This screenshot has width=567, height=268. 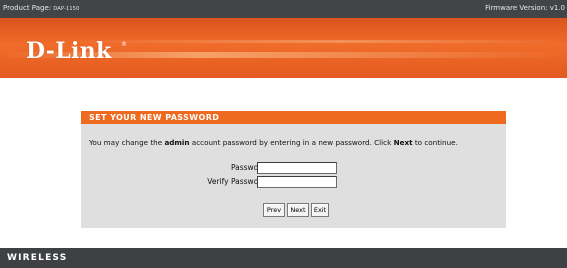 What do you see at coordinates (403, 142) in the screenshot?
I see `desc-bold-next: Next` at bounding box center [403, 142].